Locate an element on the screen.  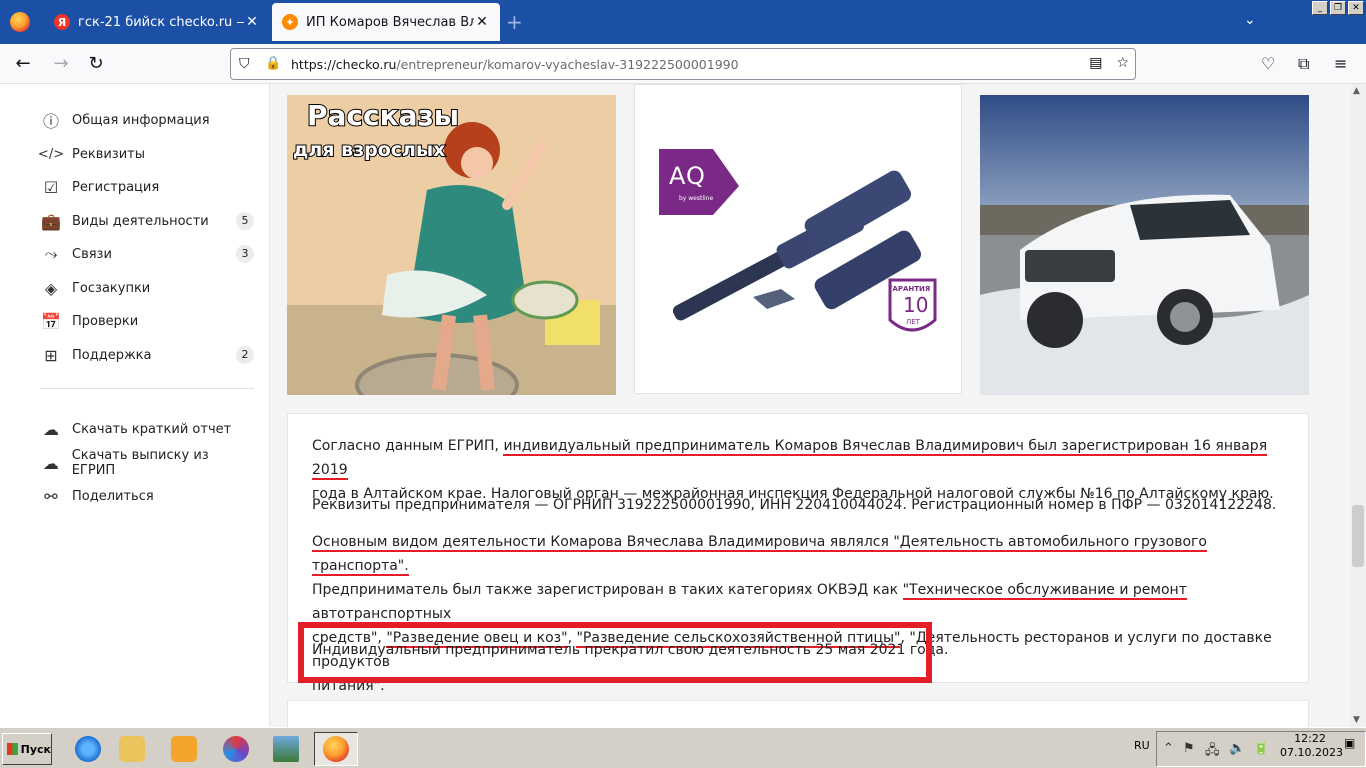
bookmark-star-icon: ☆ is located at coordinates (1122, 63).